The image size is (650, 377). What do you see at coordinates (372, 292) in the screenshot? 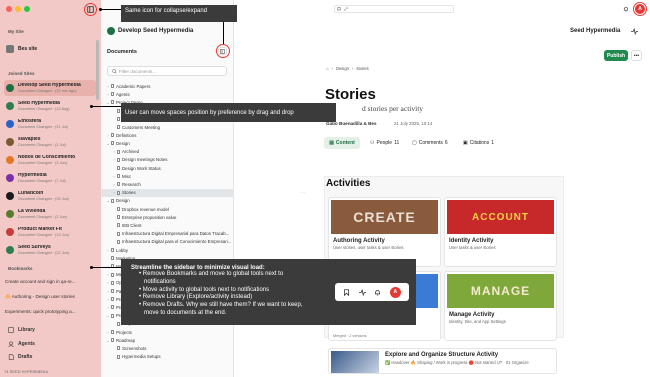
I see `global-tools-mock: A` at bounding box center [372, 292].